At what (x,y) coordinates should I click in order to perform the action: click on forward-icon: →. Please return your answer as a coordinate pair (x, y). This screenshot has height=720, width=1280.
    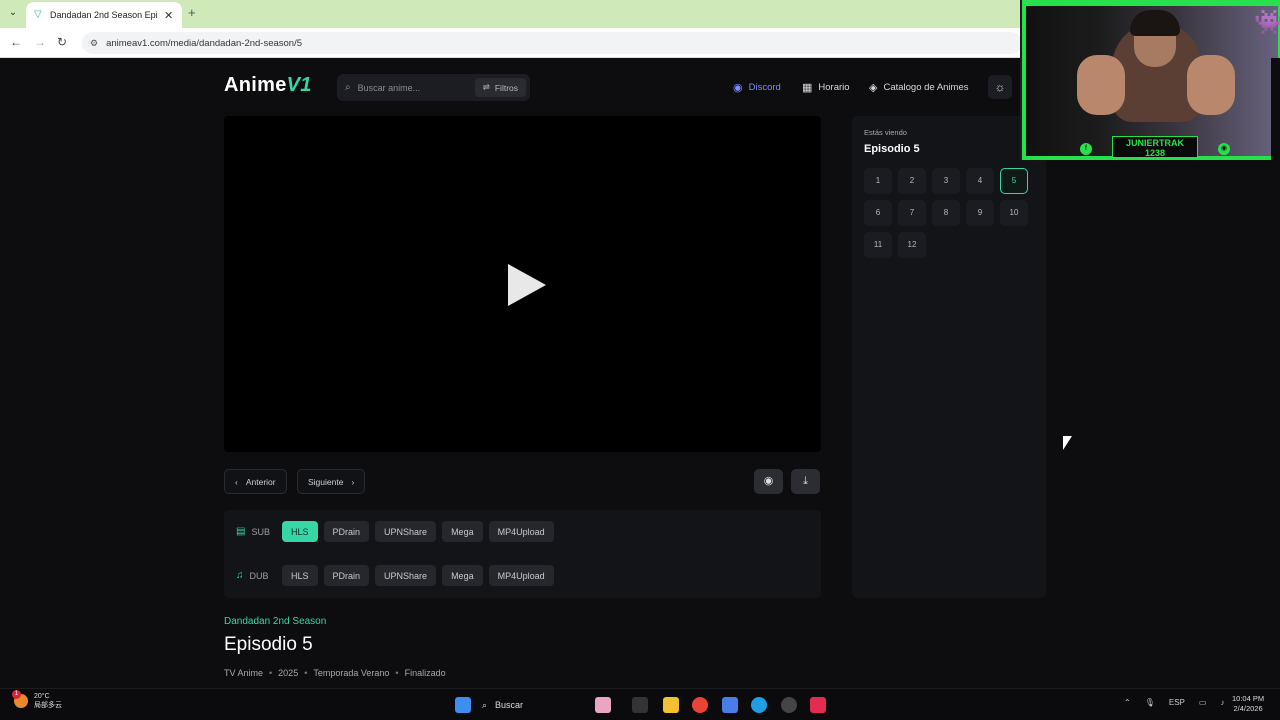
    Looking at the image, I should click on (40, 42).